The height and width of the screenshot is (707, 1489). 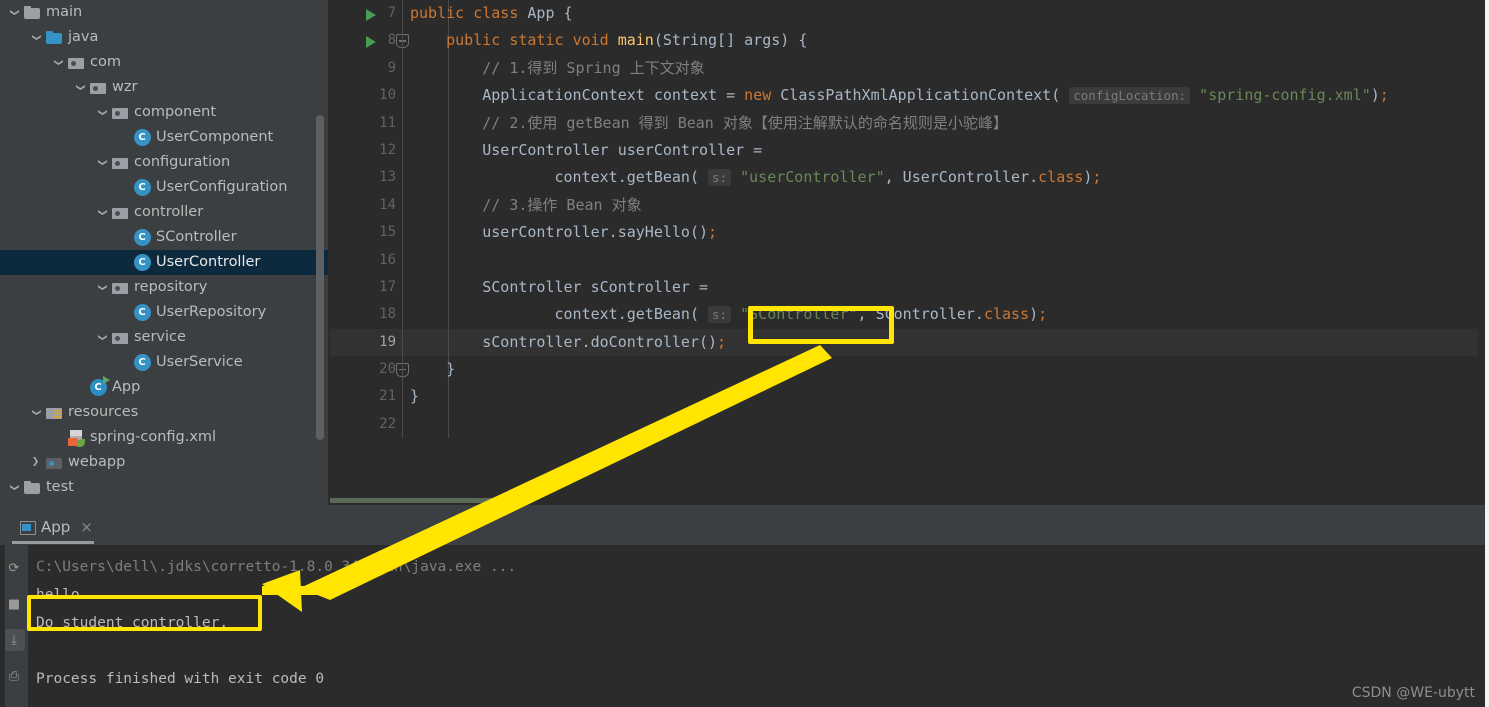 What do you see at coordinates (541, 40) in the screenshot?
I see `code-token-kw: static` at bounding box center [541, 40].